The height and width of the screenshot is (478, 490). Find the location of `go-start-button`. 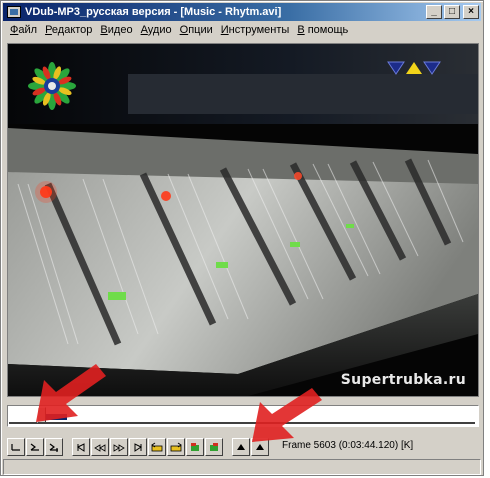

go-start-button is located at coordinates (81, 447).